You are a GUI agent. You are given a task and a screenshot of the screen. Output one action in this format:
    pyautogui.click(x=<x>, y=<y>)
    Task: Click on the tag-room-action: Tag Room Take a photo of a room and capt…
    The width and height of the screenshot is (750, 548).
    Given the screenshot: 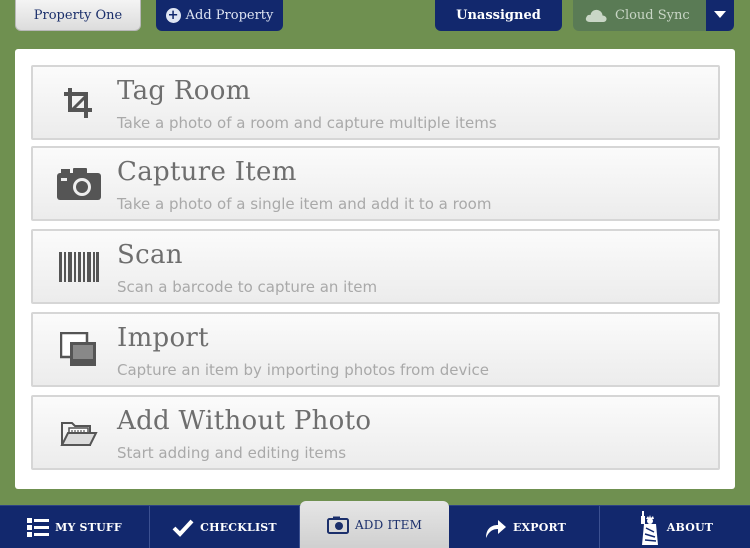 What is the action you would take?
    pyautogui.click(x=375, y=102)
    